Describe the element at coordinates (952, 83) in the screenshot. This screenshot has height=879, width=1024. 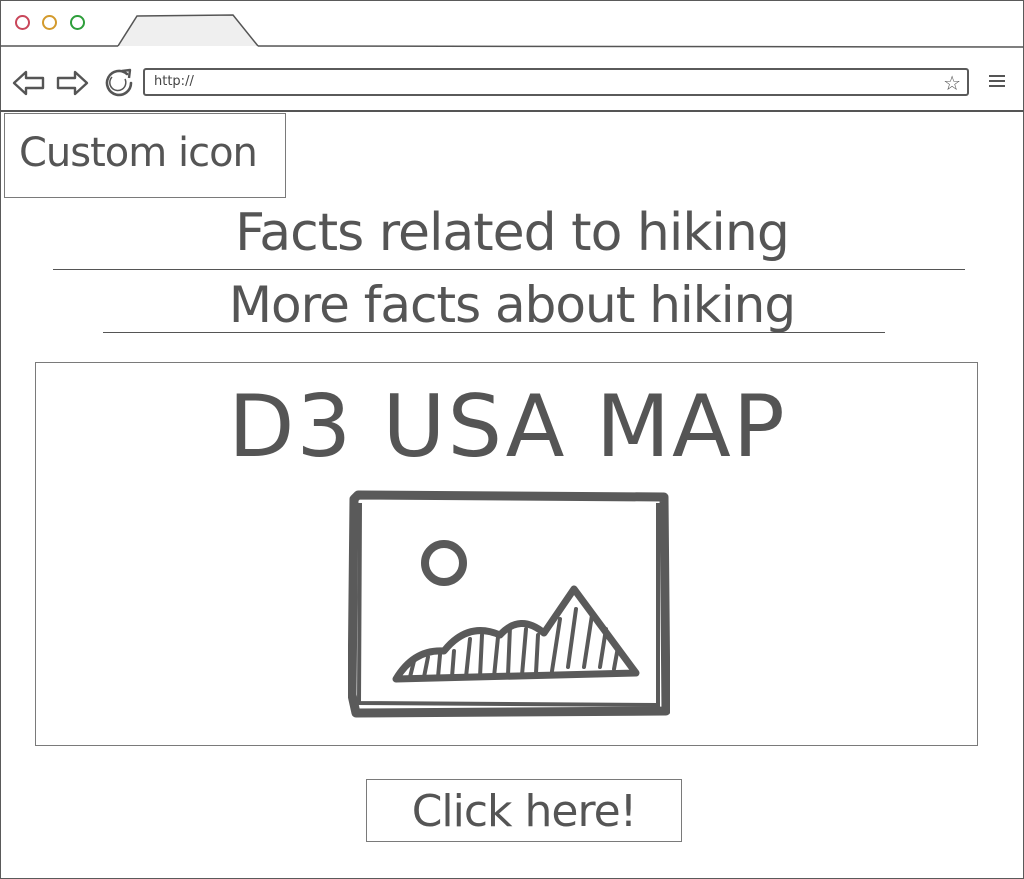
I see `star-icon: ☆` at that location.